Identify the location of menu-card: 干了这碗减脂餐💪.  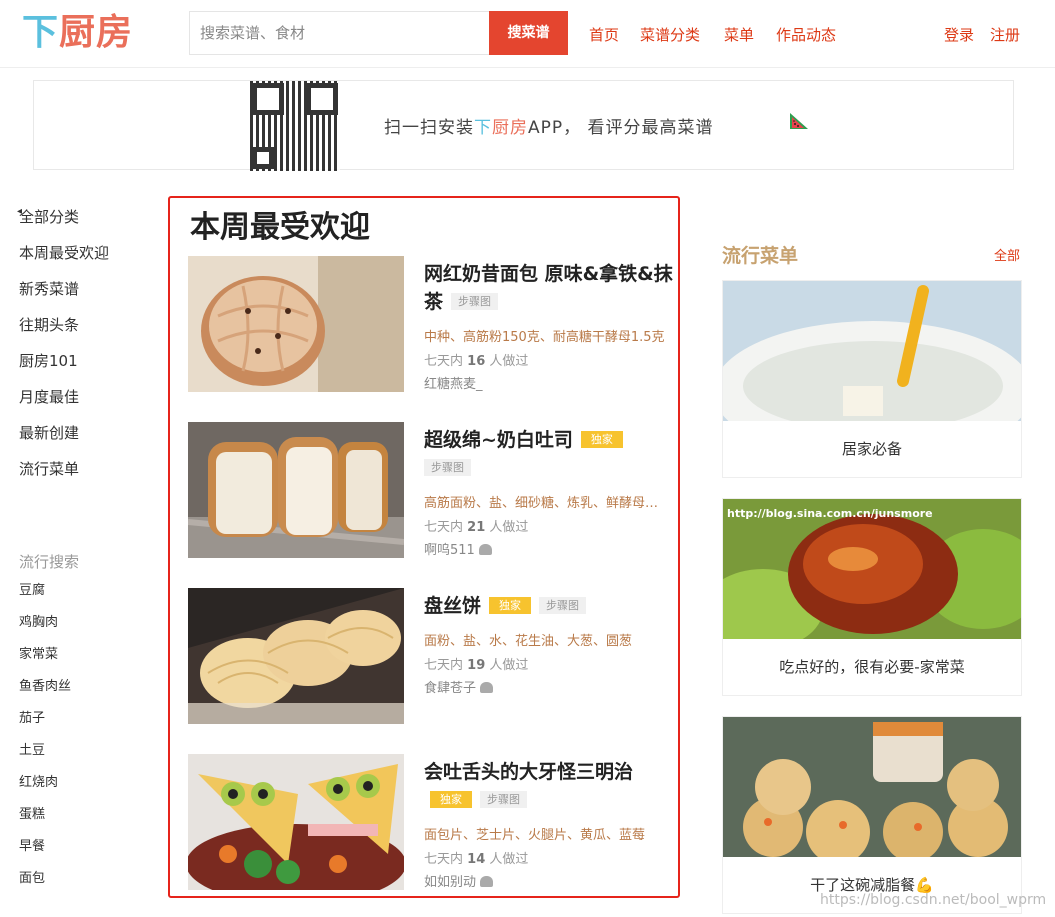
(872, 815).